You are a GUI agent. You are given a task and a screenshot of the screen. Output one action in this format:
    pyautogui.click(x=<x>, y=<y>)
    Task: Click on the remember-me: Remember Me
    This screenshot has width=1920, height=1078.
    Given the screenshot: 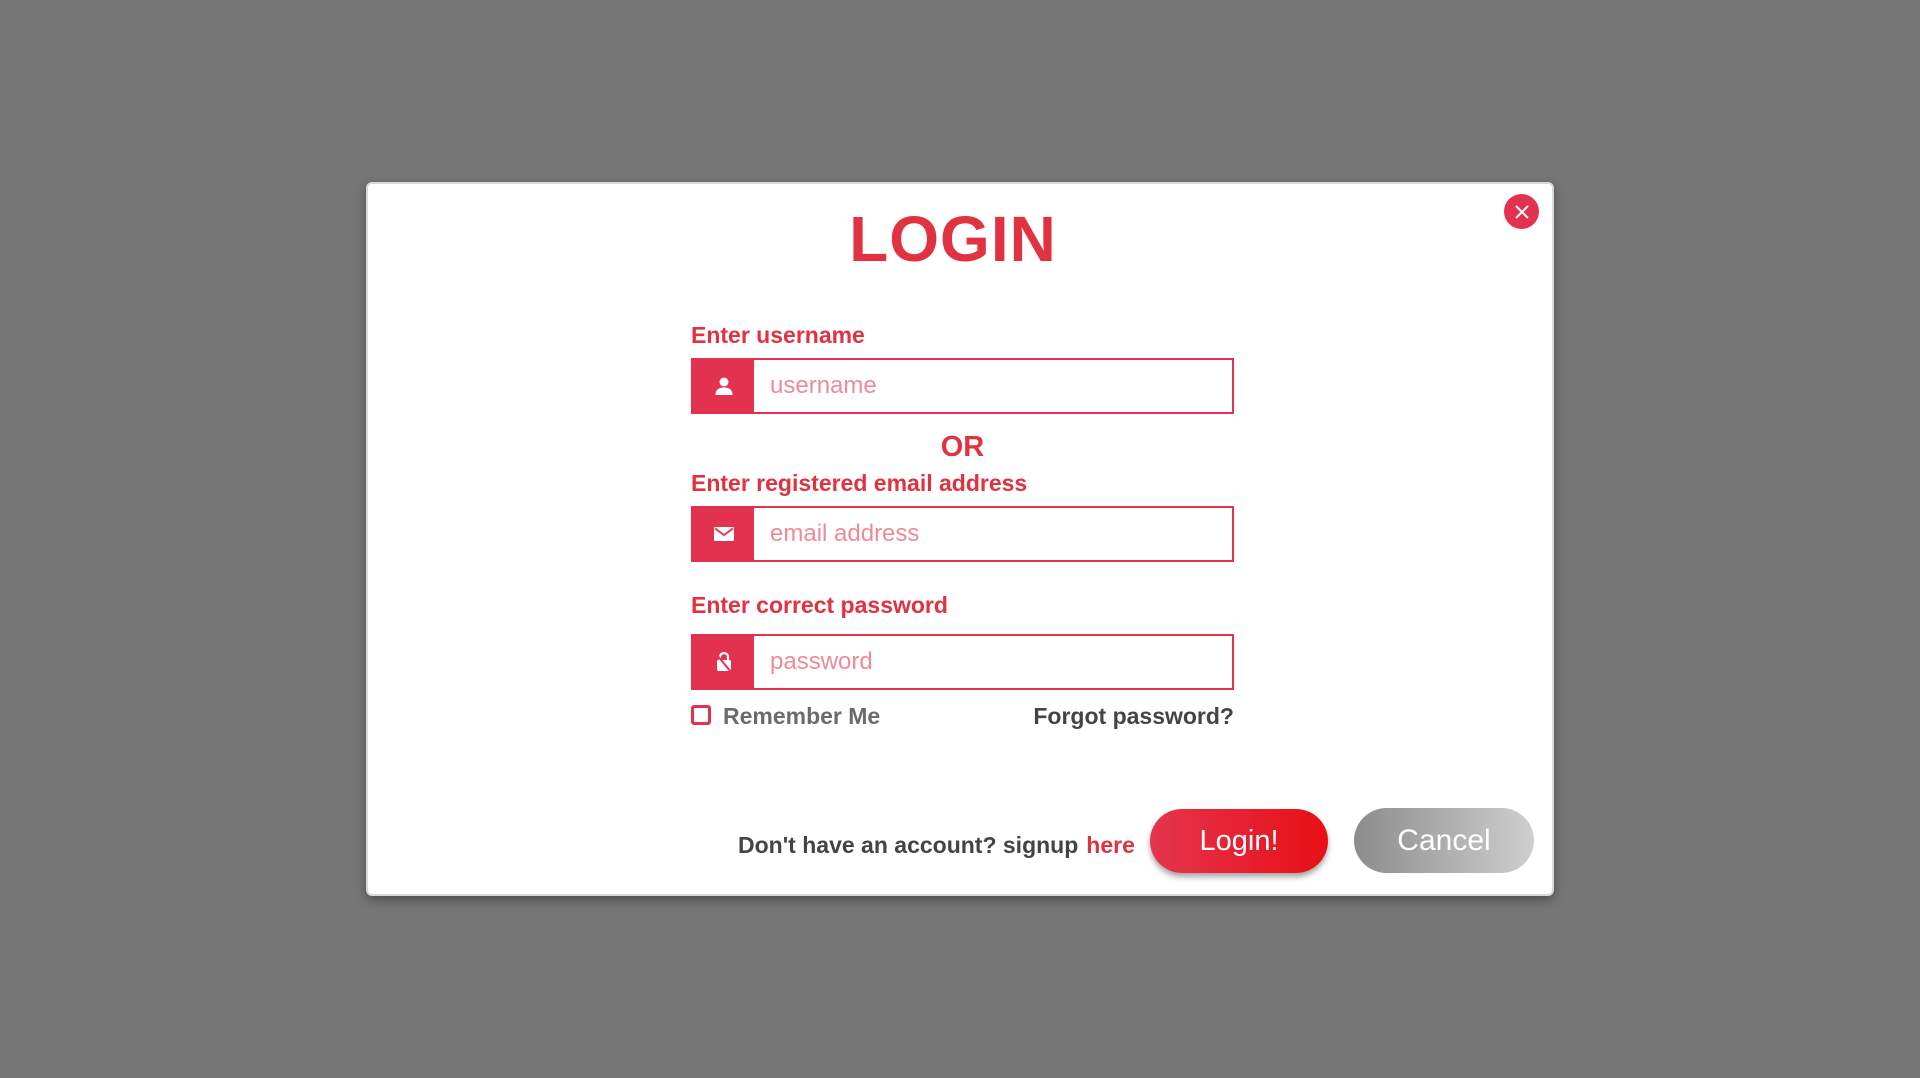 What is the action you would take?
    pyautogui.click(x=785, y=716)
    